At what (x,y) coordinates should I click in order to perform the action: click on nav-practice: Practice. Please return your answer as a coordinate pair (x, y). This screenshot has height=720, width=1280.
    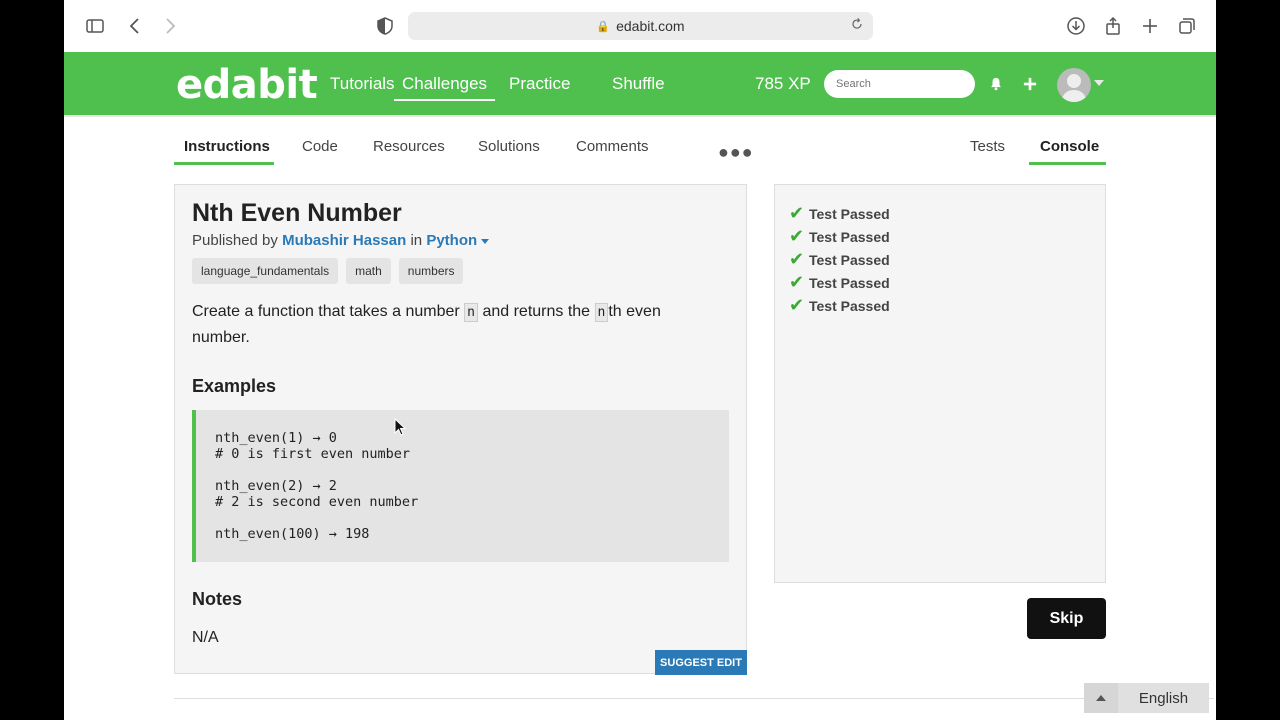
    Looking at the image, I should click on (539, 84).